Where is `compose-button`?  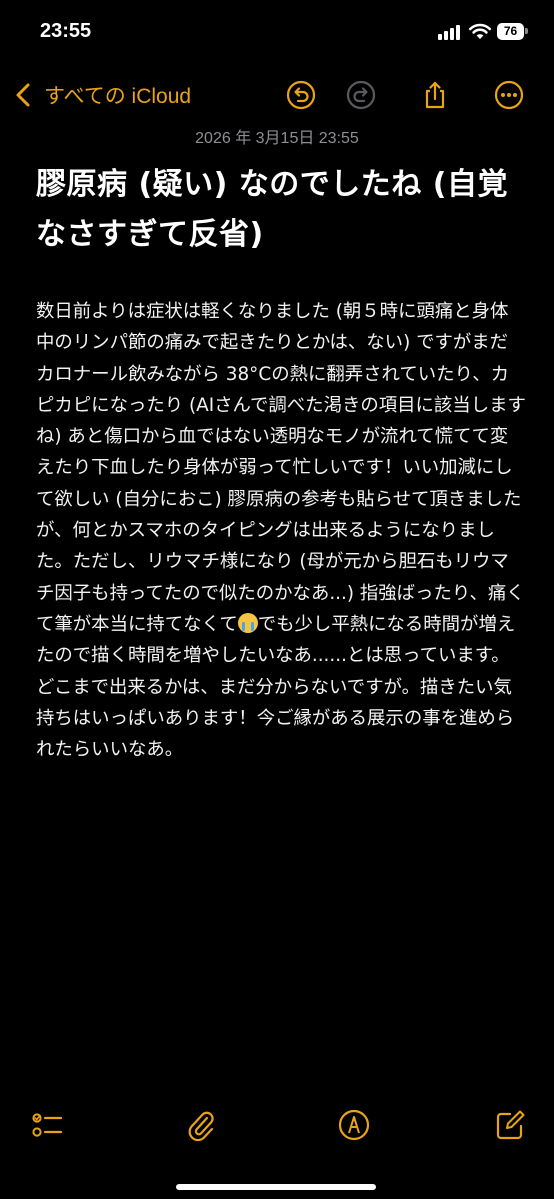
compose-button is located at coordinates (510, 1125).